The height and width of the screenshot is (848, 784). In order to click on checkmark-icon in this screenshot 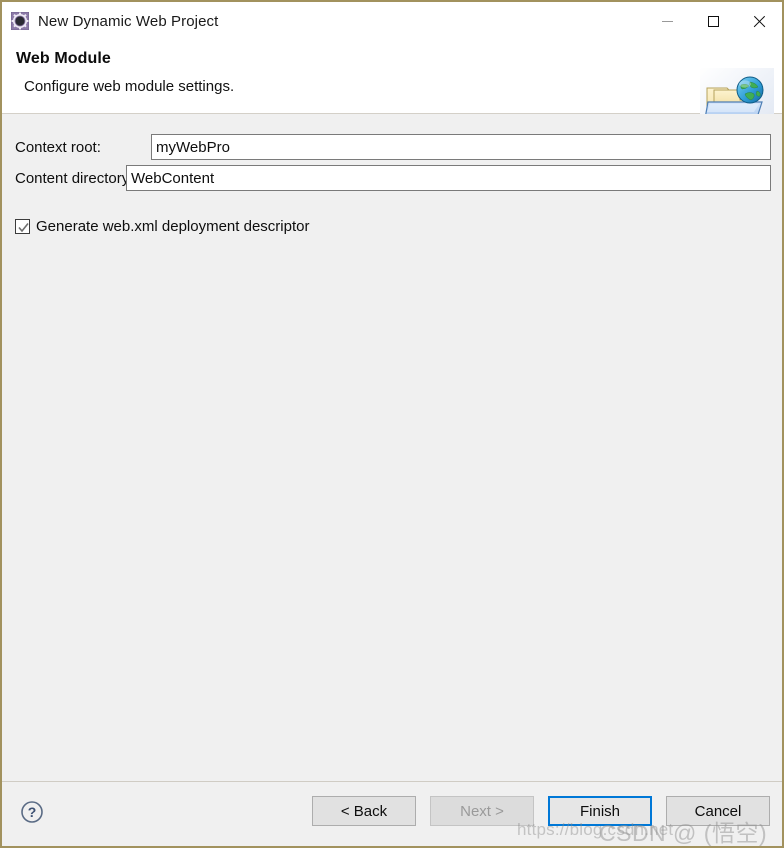, I will do `click(23, 228)`.